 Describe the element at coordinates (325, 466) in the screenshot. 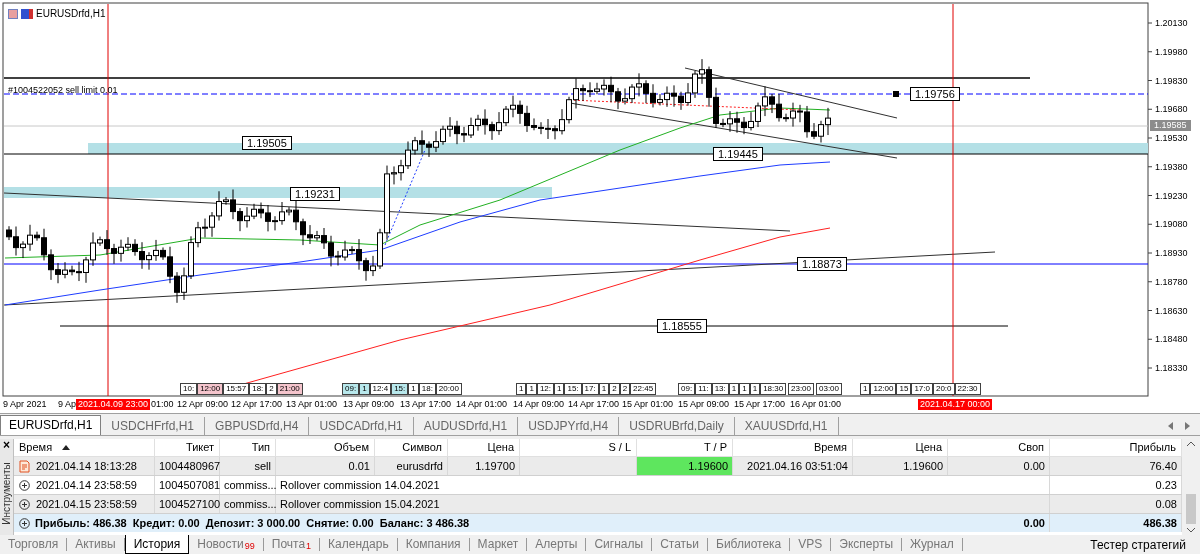

I see `table-cell: 0.01` at that location.